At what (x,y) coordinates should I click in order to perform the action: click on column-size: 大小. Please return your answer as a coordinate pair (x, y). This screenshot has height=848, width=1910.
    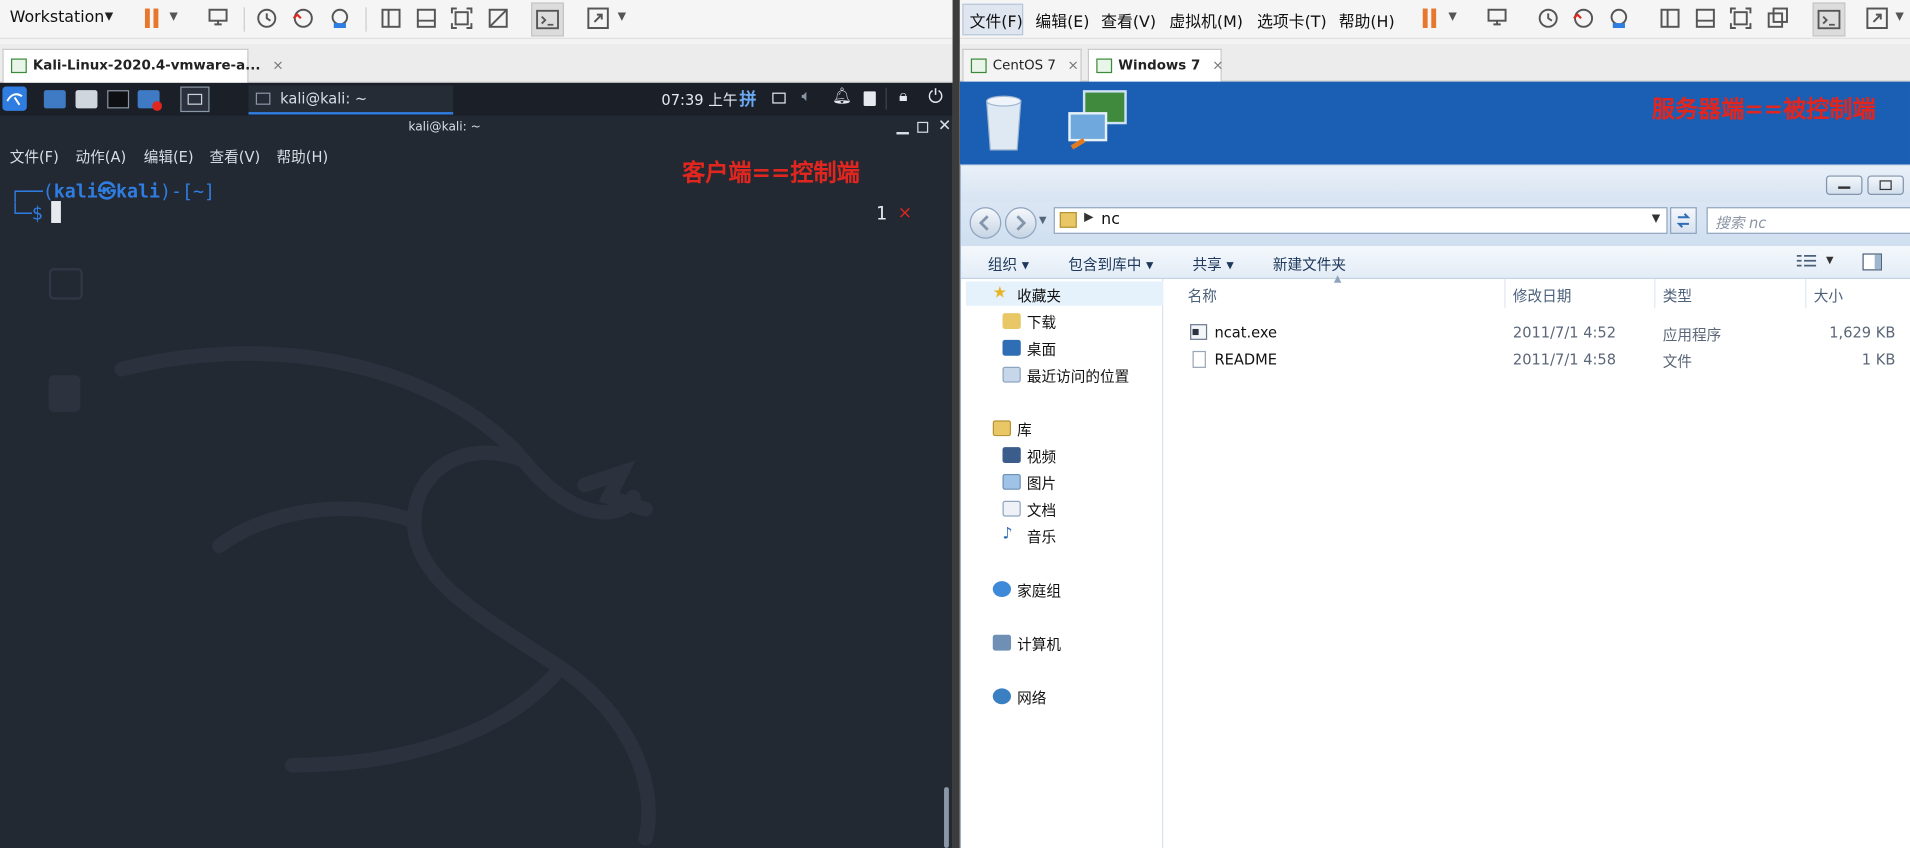
    Looking at the image, I should click on (1828, 295).